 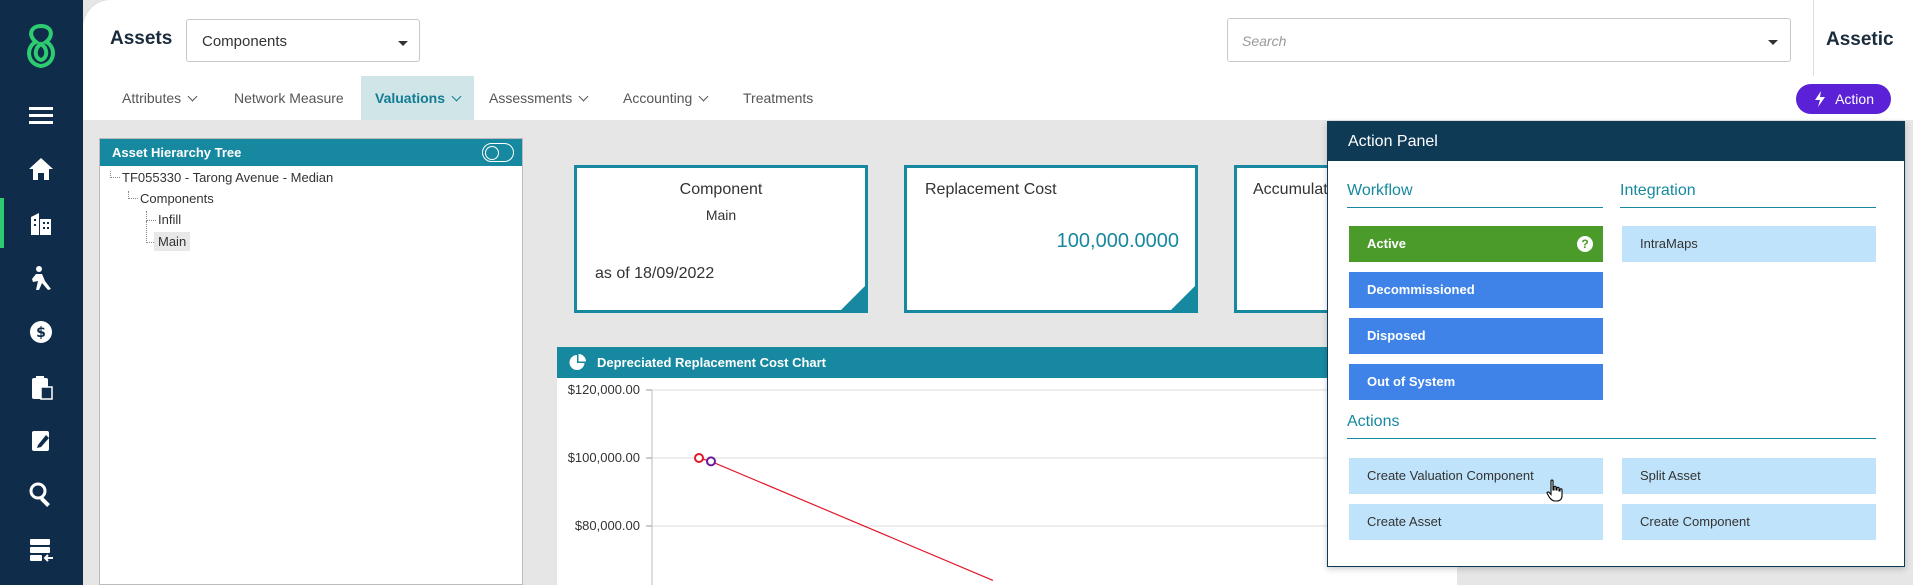 What do you see at coordinates (141, 38) in the screenshot?
I see `page-title: Assets` at bounding box center [141, 38].